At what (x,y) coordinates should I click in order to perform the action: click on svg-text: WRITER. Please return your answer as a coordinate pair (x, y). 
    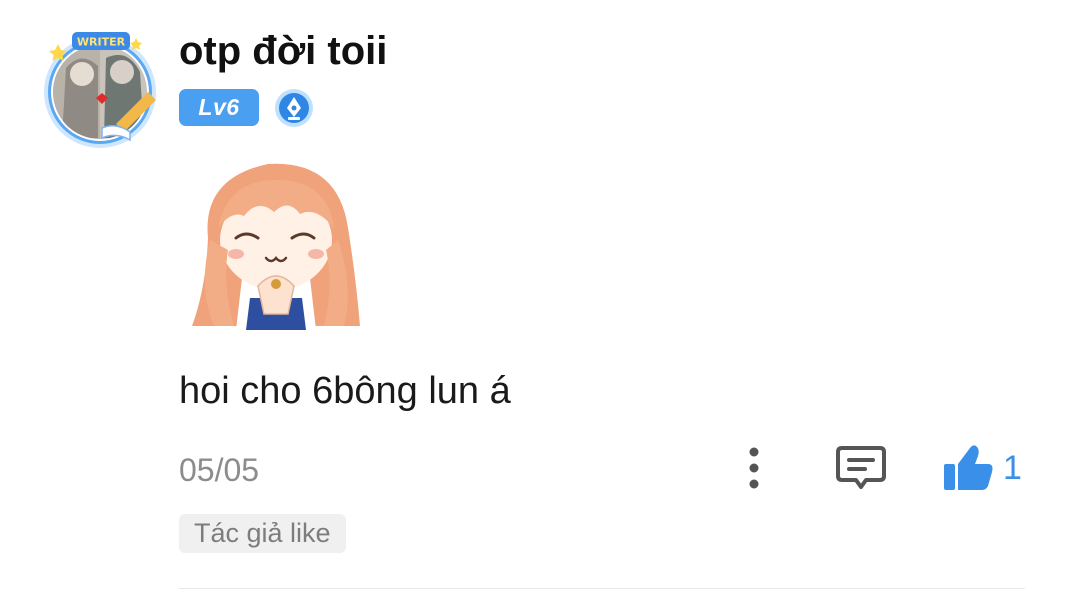
    Looking at the image, I should click on (101, 42).